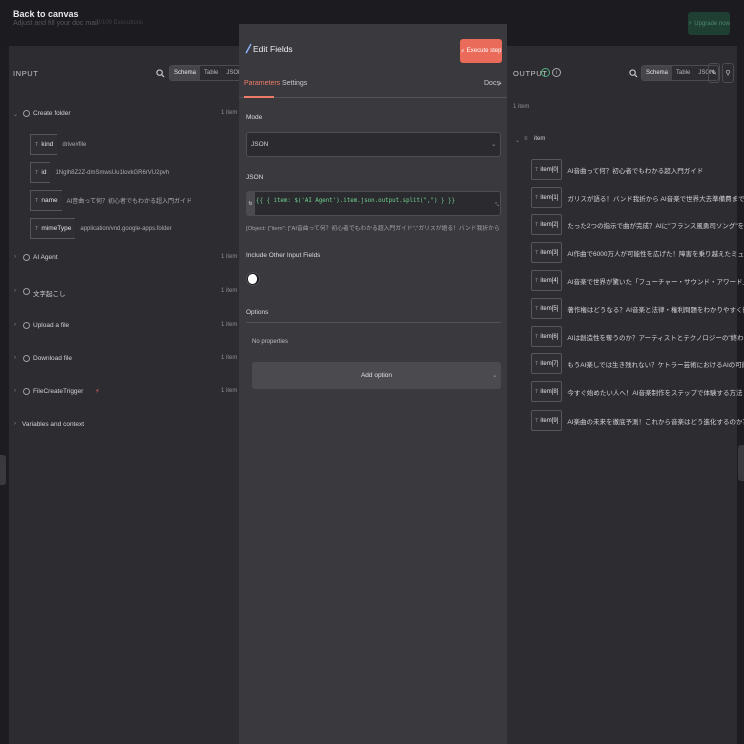  What do you see at coordinates (58, 391) in the screenshot?
I see `node-file-create-trigger: FileCreateTrigger` at bounding box center [58, 391].